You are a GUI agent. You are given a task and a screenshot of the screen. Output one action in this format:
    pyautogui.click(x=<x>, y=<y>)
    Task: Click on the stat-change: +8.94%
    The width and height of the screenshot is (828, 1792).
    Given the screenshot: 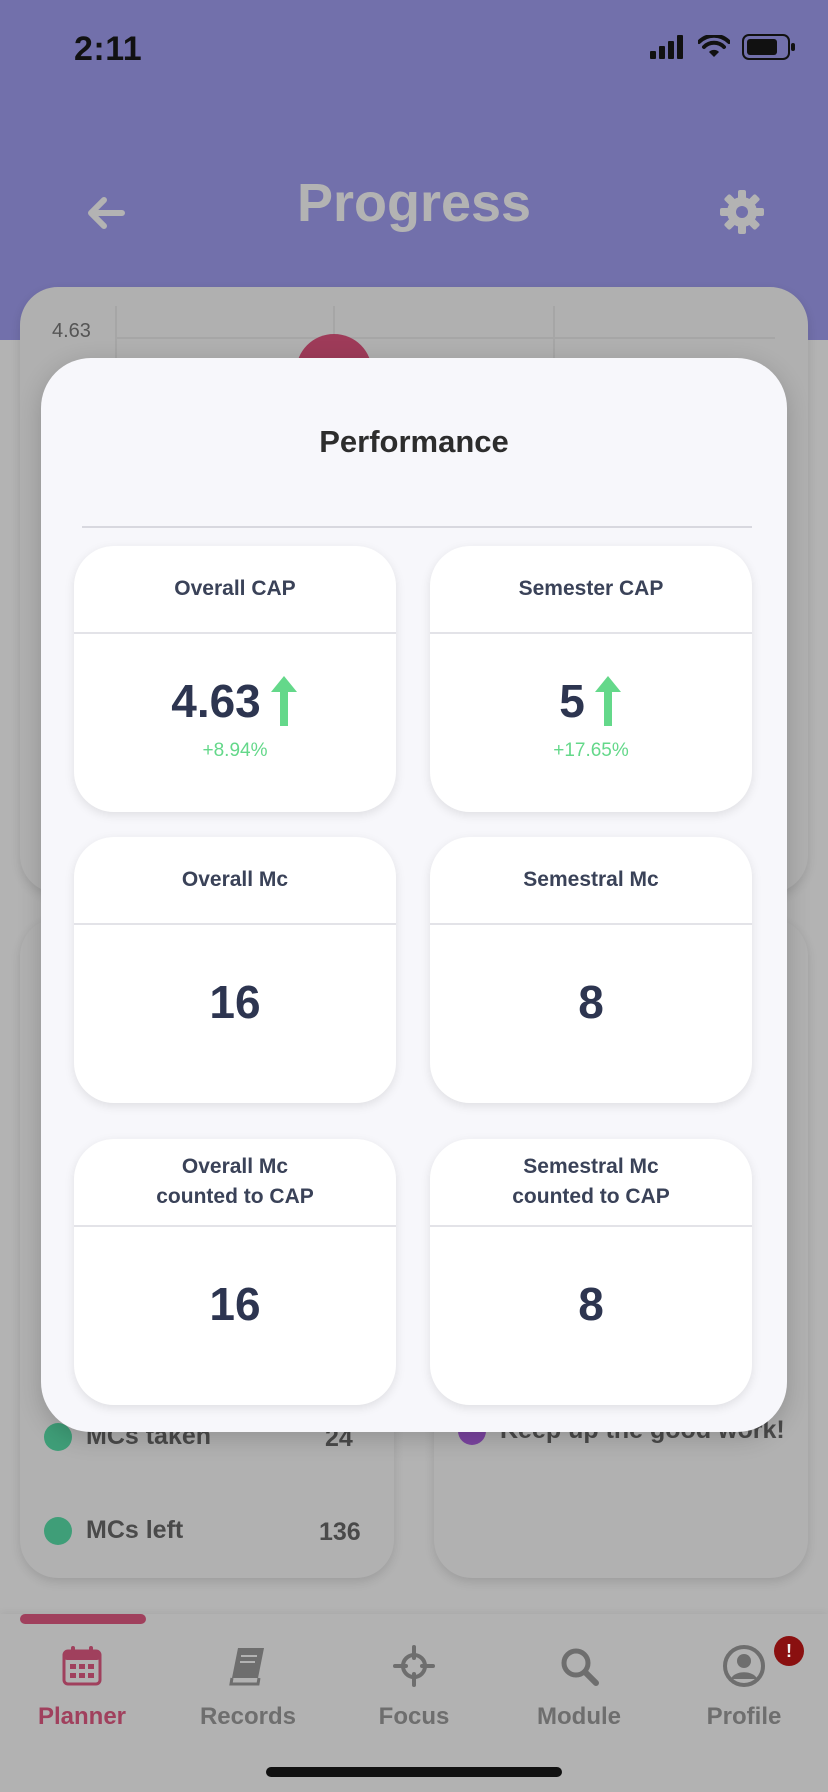 What is the action you would take?
    pyautogui.click(x=235, y=750)
    